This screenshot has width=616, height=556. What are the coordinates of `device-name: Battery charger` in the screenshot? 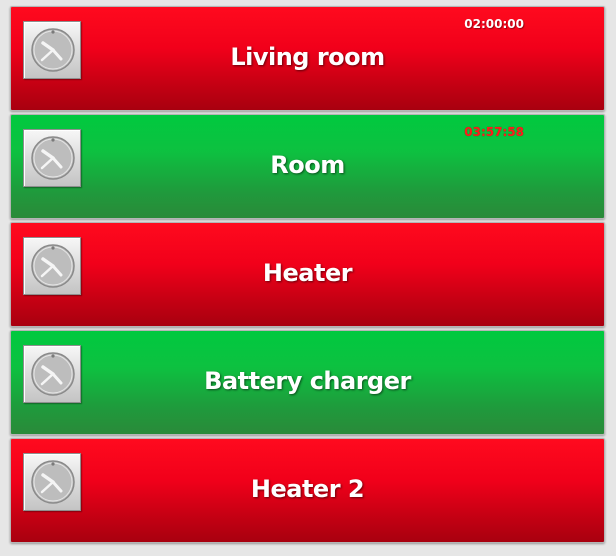 It's located at (307, 381).